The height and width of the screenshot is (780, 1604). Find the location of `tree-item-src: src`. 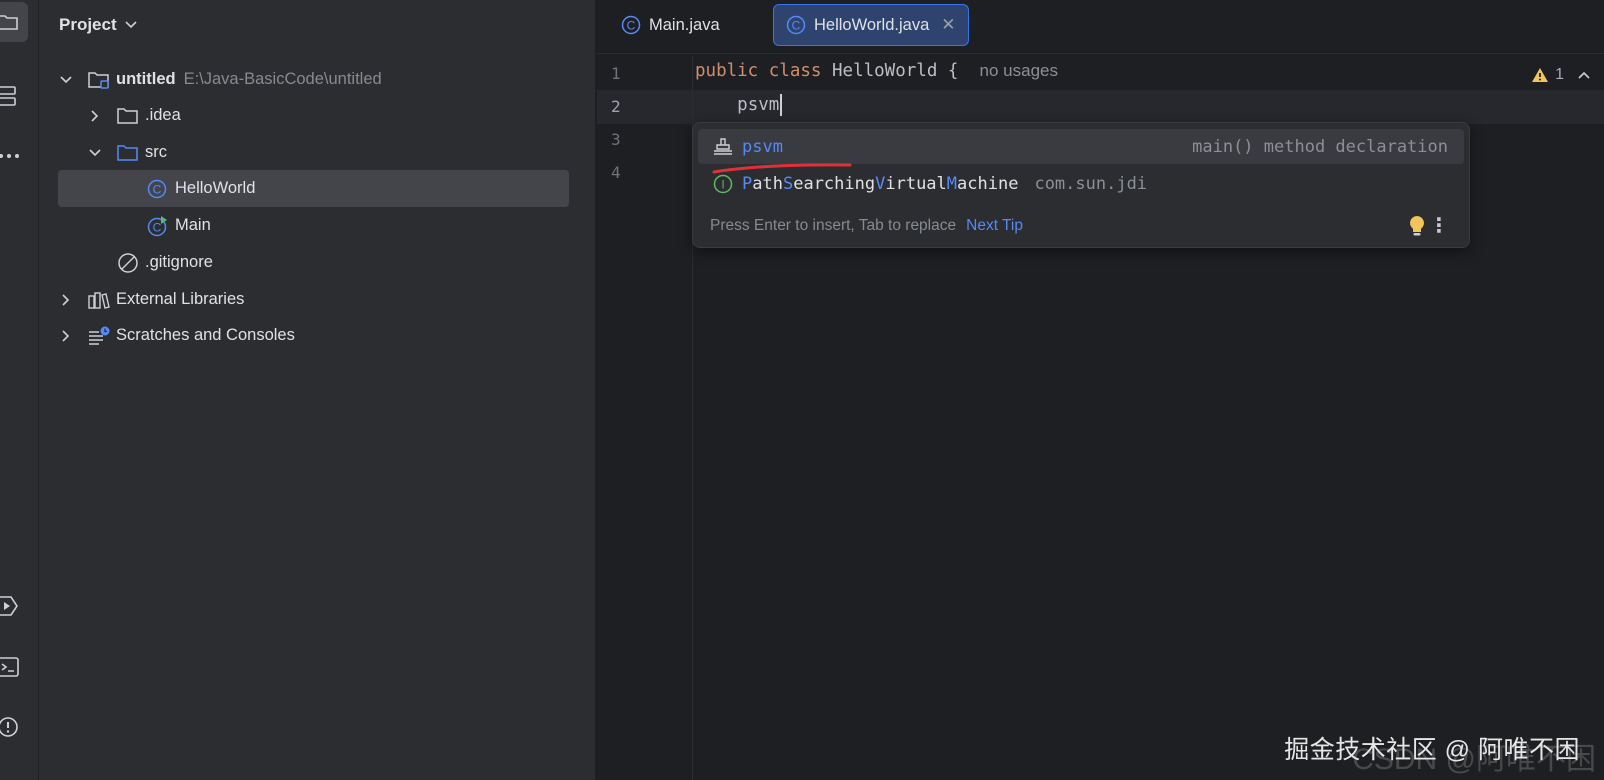

tree-item-src: src is located at coordinates (314, 152).